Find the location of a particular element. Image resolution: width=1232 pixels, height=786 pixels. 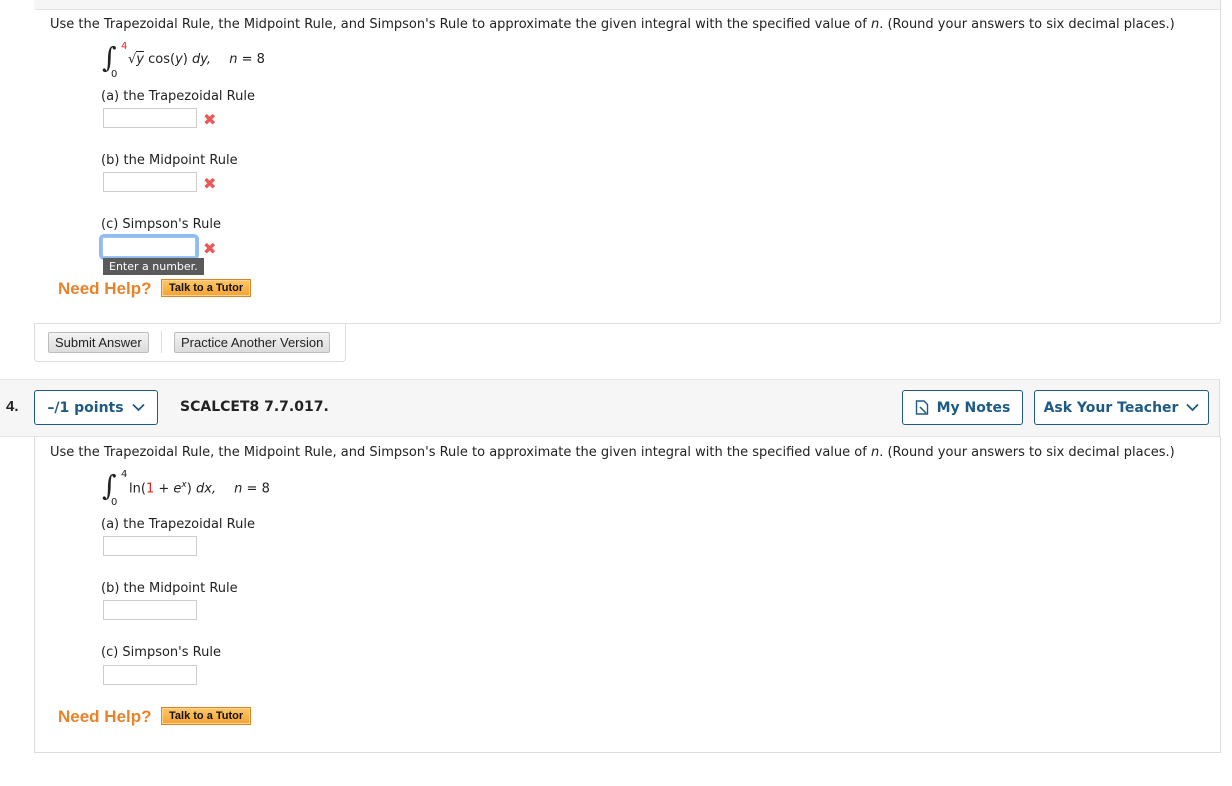

question-3-integral: ∫ 4 0 √y cos(y) dy, n = 8 is located at coordinates (200, 60).